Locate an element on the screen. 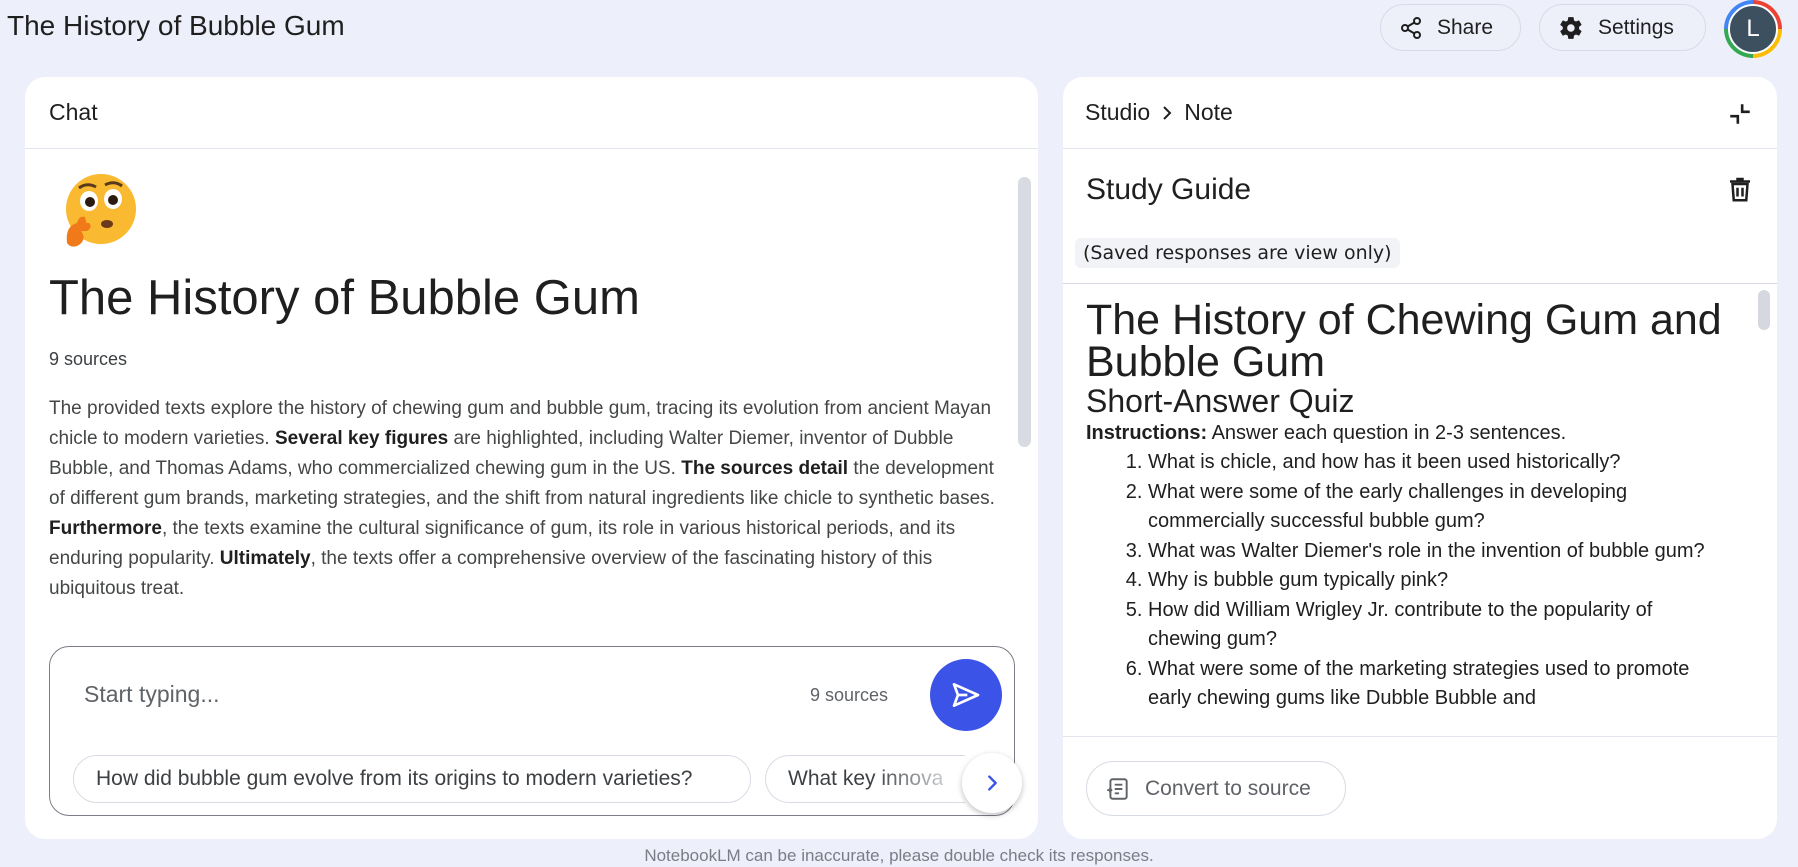 This screenshot has width=1798, height=867. send-button is located at coordinates (966, 695).